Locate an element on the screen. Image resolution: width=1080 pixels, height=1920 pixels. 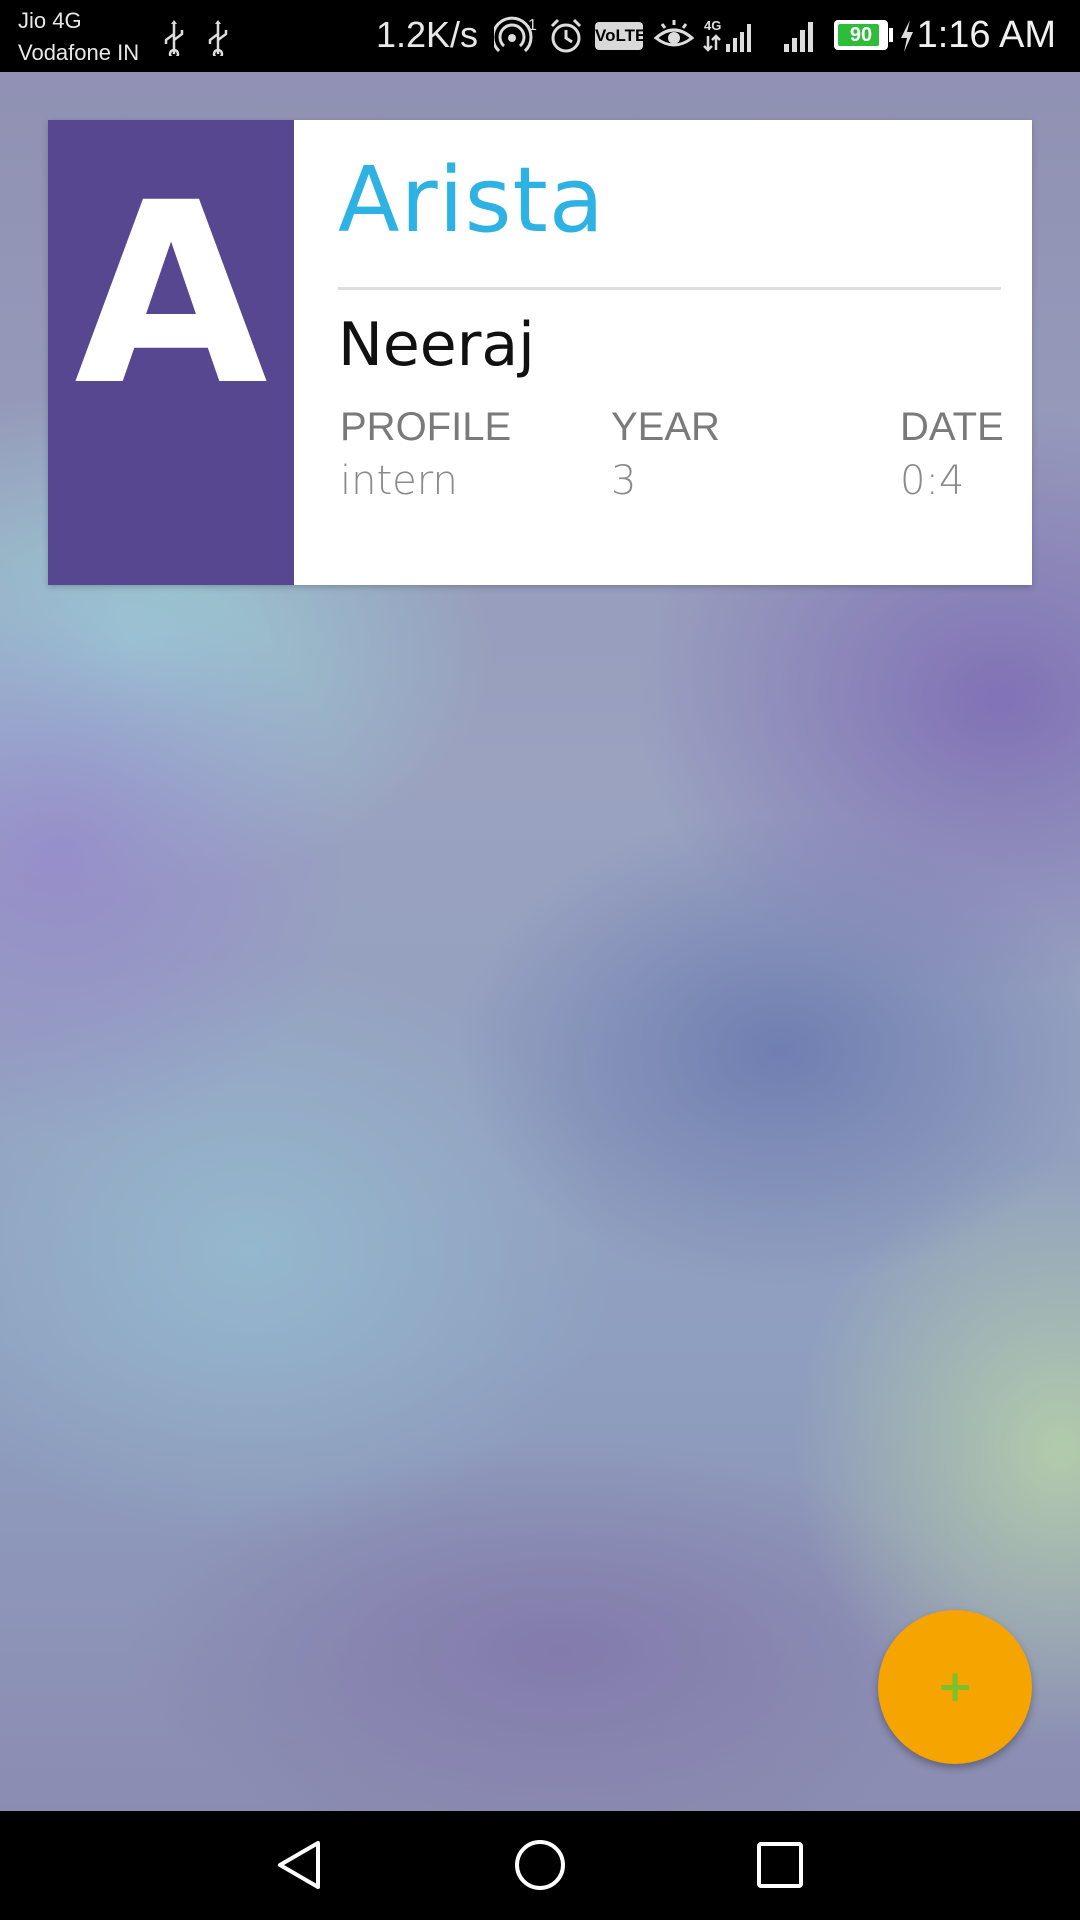
home-icon is located at coordinates (540, 1865).